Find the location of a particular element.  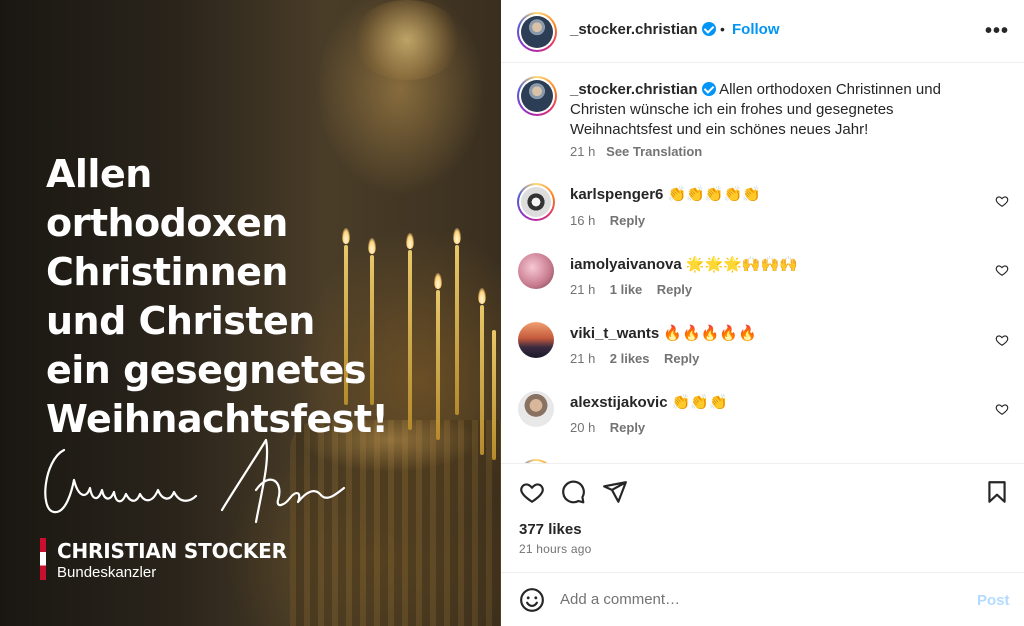

flame-decoration is located at coordinates (482, 296).